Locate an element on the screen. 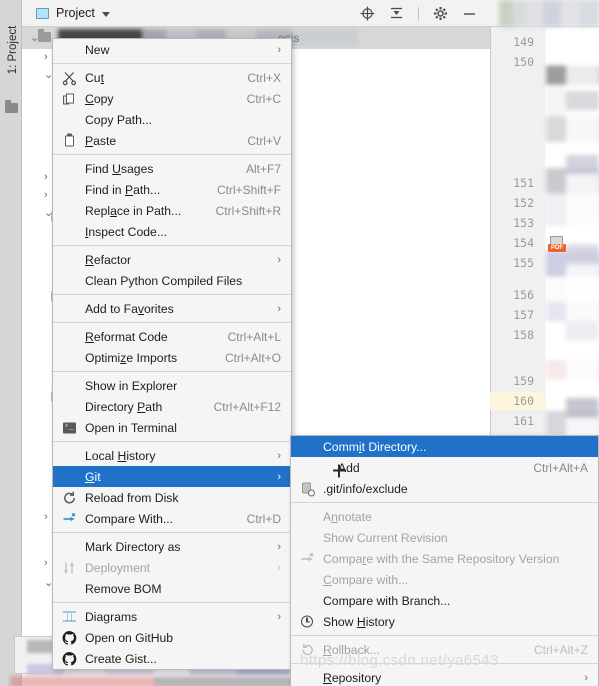 The width and height of the screenshot is (599, 686). menu-item-label: Compare with the Same Repository Version is located at coordinates (441, 558).